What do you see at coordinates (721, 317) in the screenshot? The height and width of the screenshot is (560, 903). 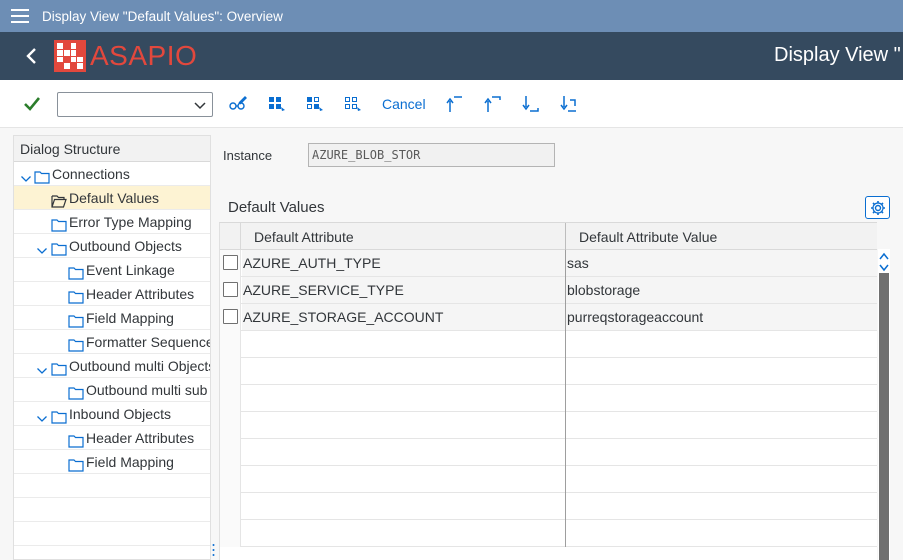 I see `cell-value: purreqstorageaccount` at bounding box center [721, 317].